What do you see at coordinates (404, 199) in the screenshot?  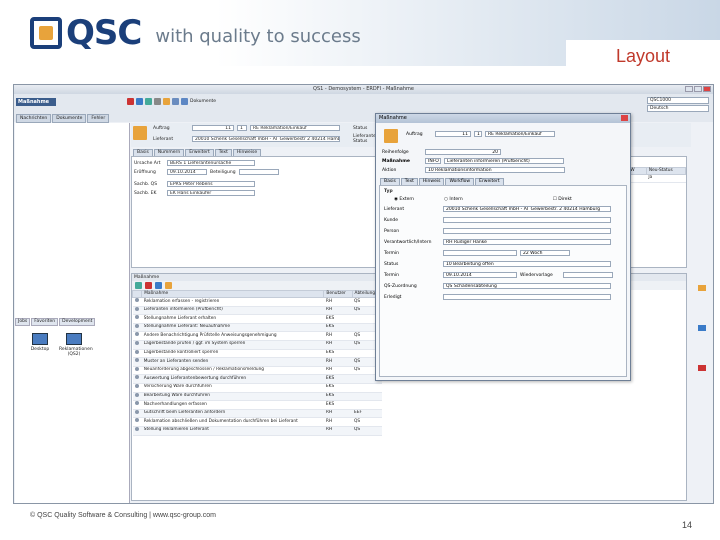 I see `typ-extern-radio: ◉ Extern` at bounding box center [404, 199].